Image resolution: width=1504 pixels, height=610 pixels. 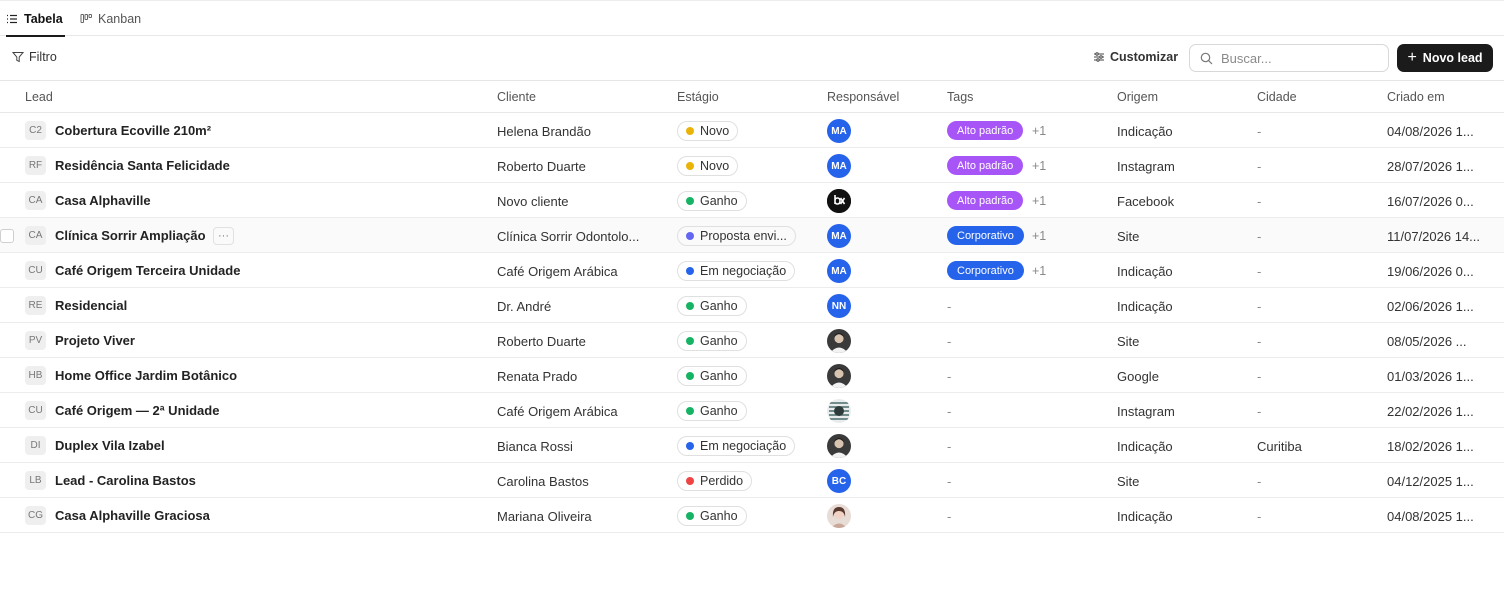 What do you see at coordinates (839, 306) in the screenshot?
I see `avatar: NN` at bounding box center [839, 306].